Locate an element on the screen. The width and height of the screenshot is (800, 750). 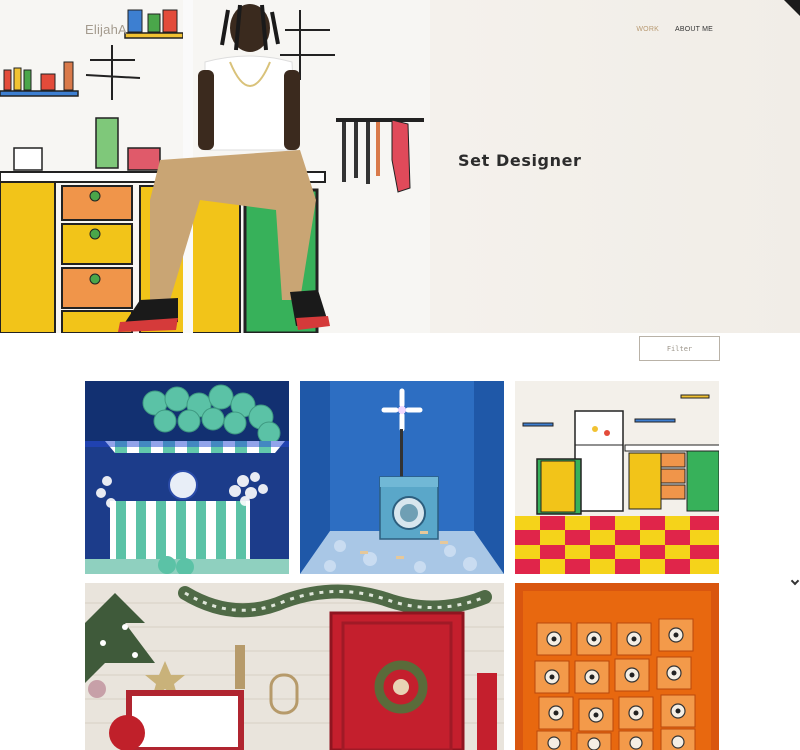
nav-about-link: ABOUT ME is located at coordinates (694, 29).